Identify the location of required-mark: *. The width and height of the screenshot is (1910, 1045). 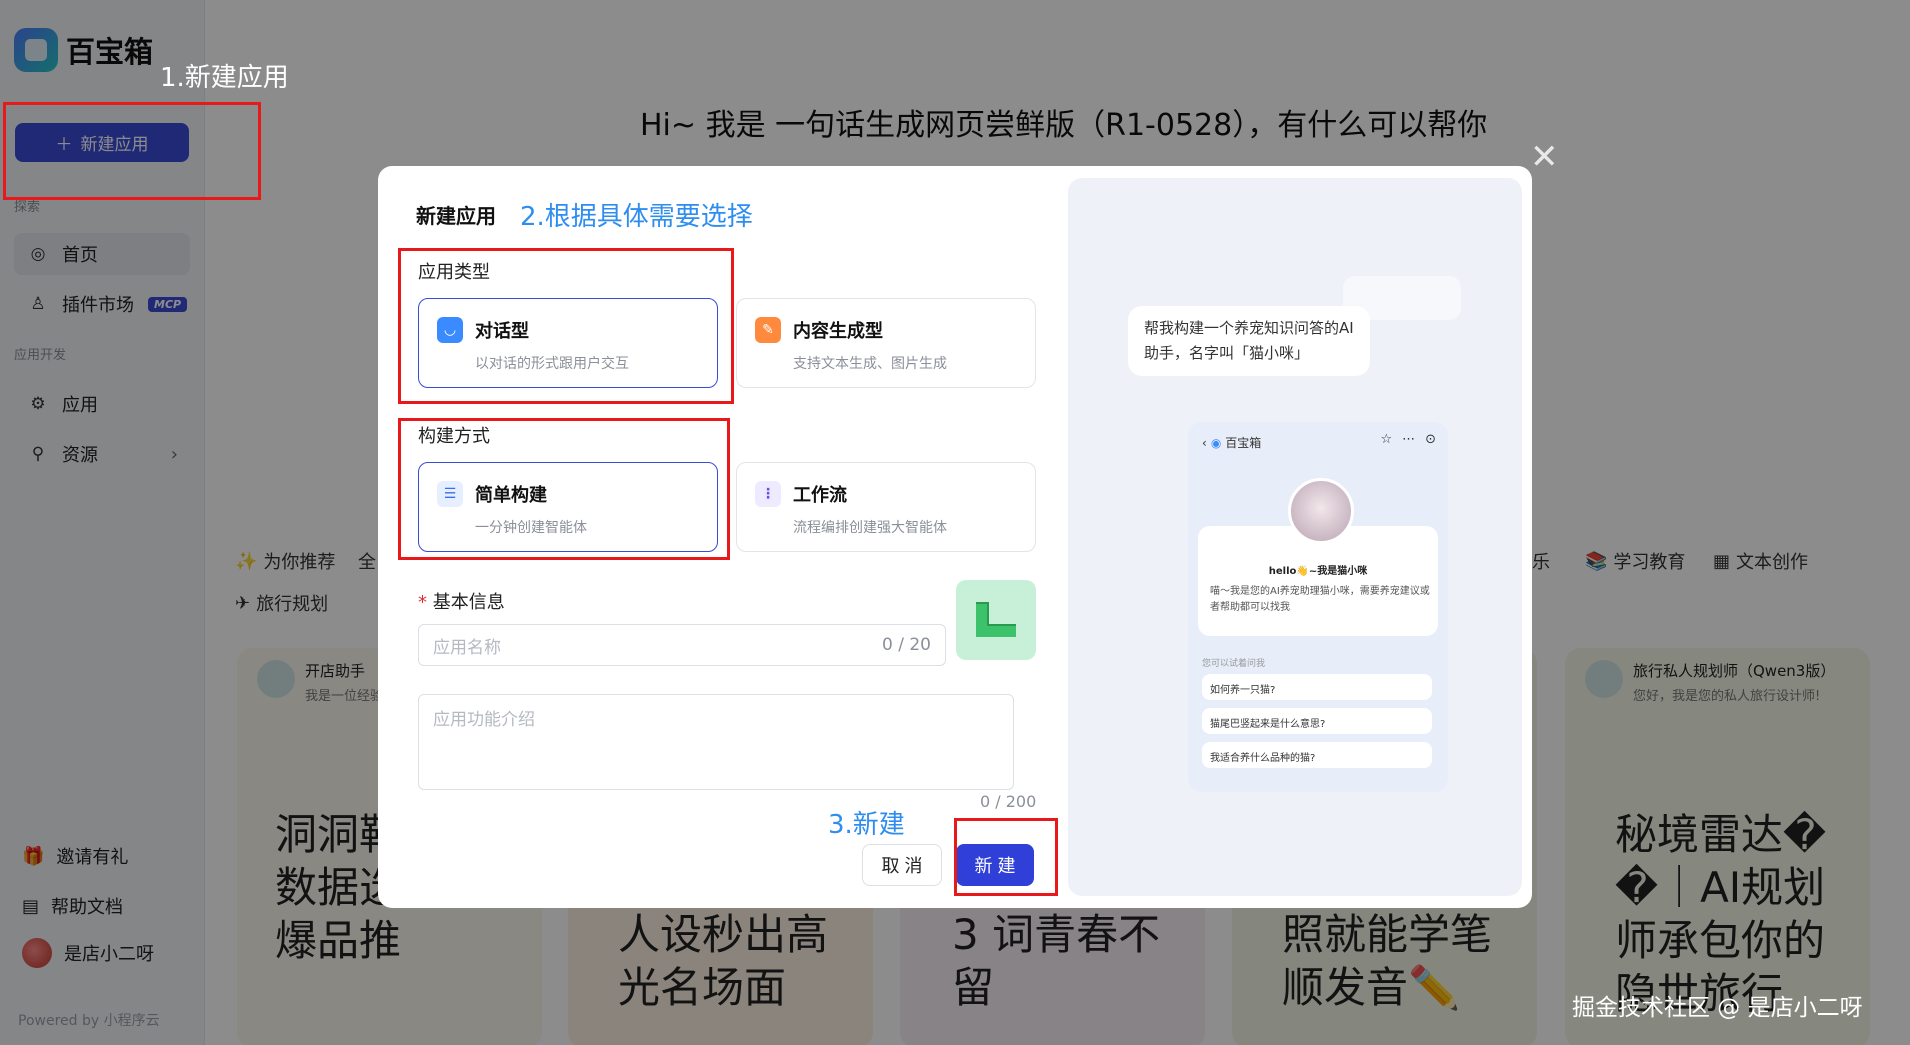
(422, 602).